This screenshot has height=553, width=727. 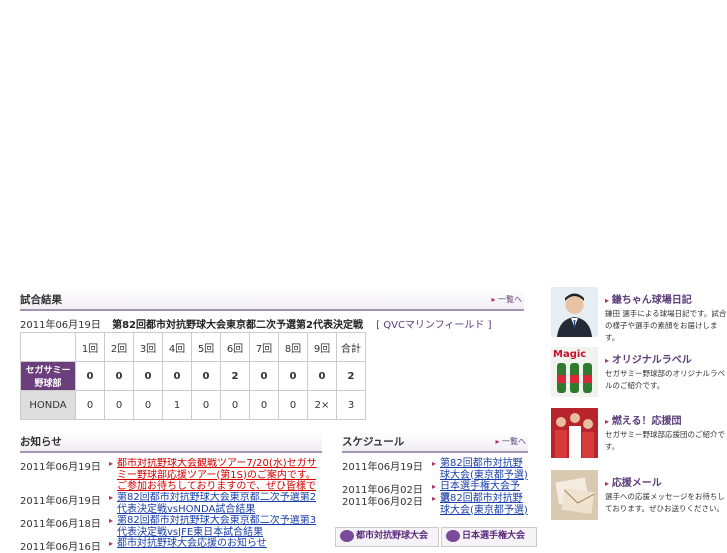 What do you see at coordinates (494, 536) in the screenshot?
I see `banner-label: 日本選手権大会` at bounding box center [494, 536].